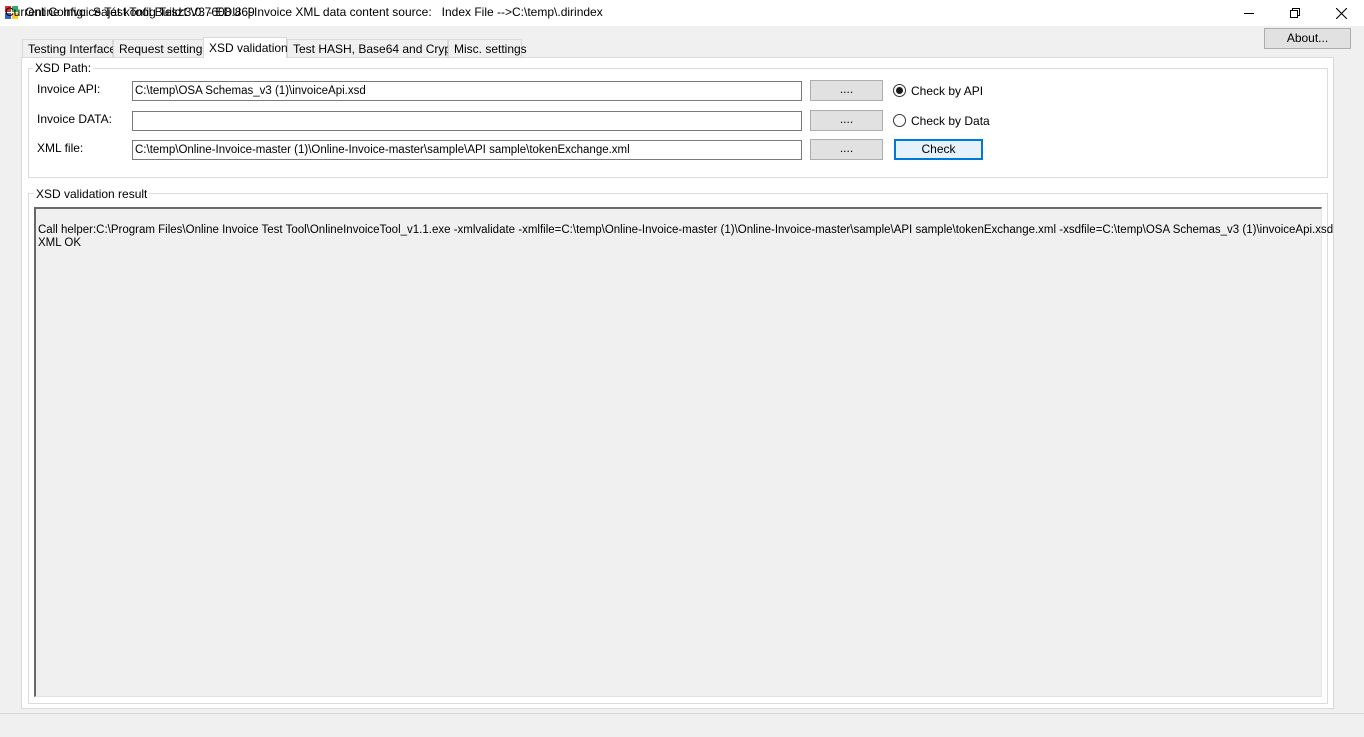 The height and width of the screenshot is (737, 1364). I want to click on close-button, so click(1341, 13).